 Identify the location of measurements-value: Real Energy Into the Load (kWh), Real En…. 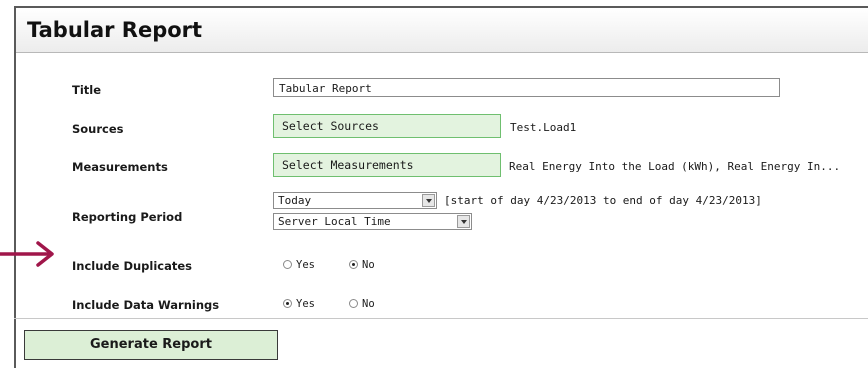
(675, 166).